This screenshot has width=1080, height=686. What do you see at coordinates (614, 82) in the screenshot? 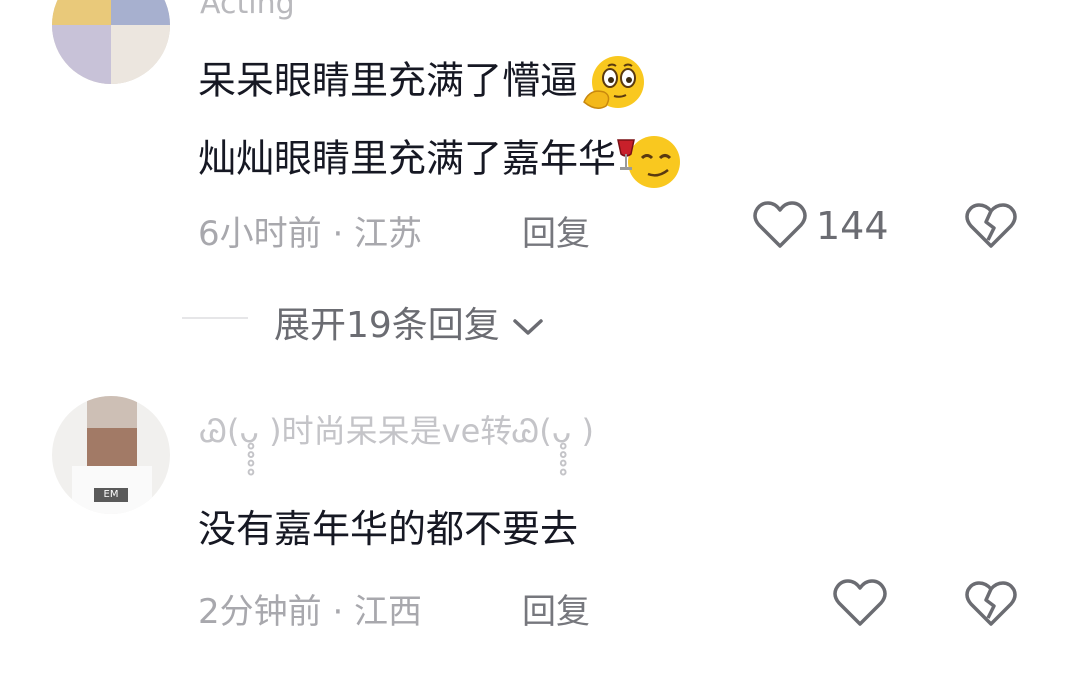
I see `thinking-emoji-icon` at bounding box center [614, 82].